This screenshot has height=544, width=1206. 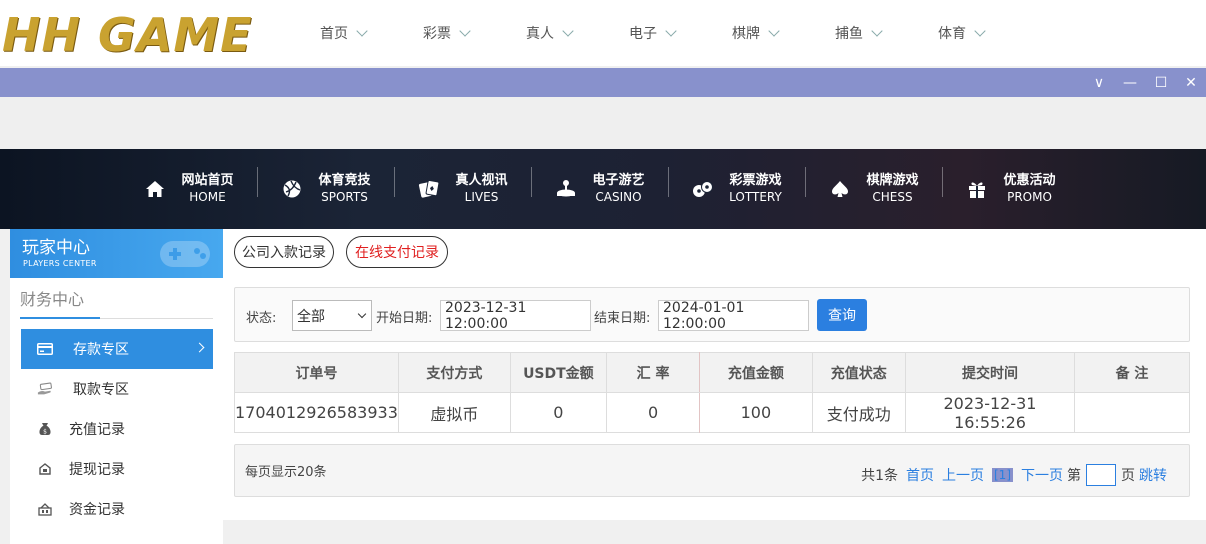 I want to click on game-nav-casino: 电子游艺 CASINO, so click(x=599, y=189).